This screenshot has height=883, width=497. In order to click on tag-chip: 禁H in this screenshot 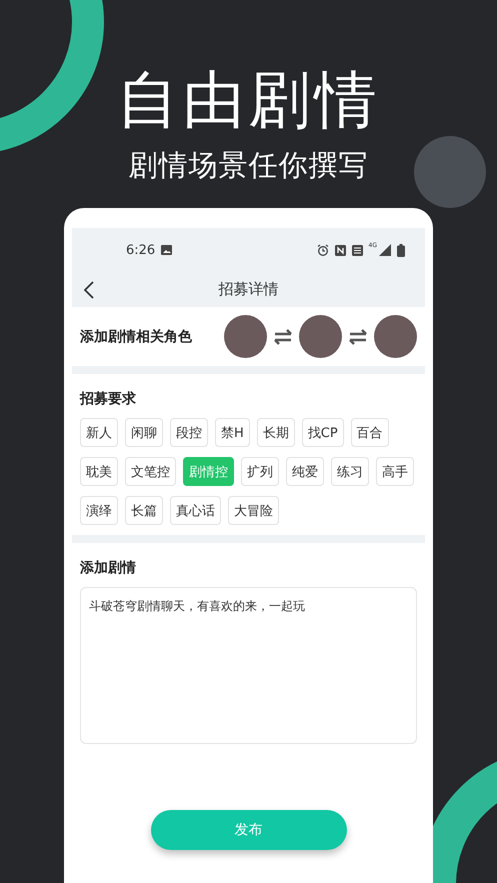, I will do `click(232, 432)`.